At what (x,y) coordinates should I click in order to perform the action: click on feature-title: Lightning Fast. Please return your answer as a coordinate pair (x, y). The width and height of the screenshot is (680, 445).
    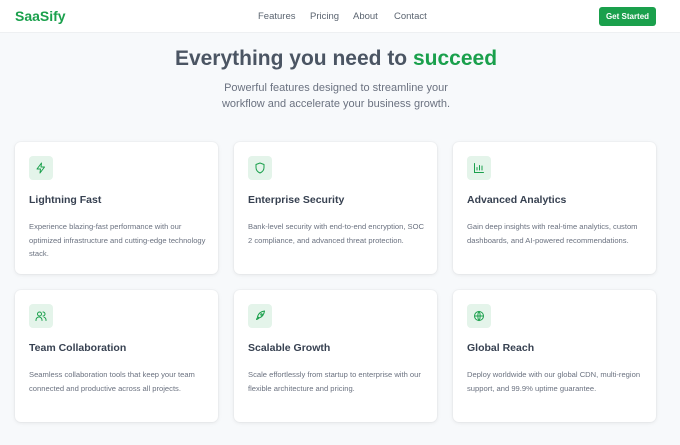
    Looking at the image, I should click on (65, 200).